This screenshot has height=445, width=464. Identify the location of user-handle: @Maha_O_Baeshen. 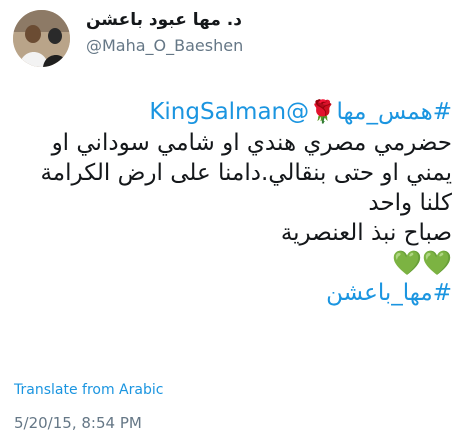
(266, 45).